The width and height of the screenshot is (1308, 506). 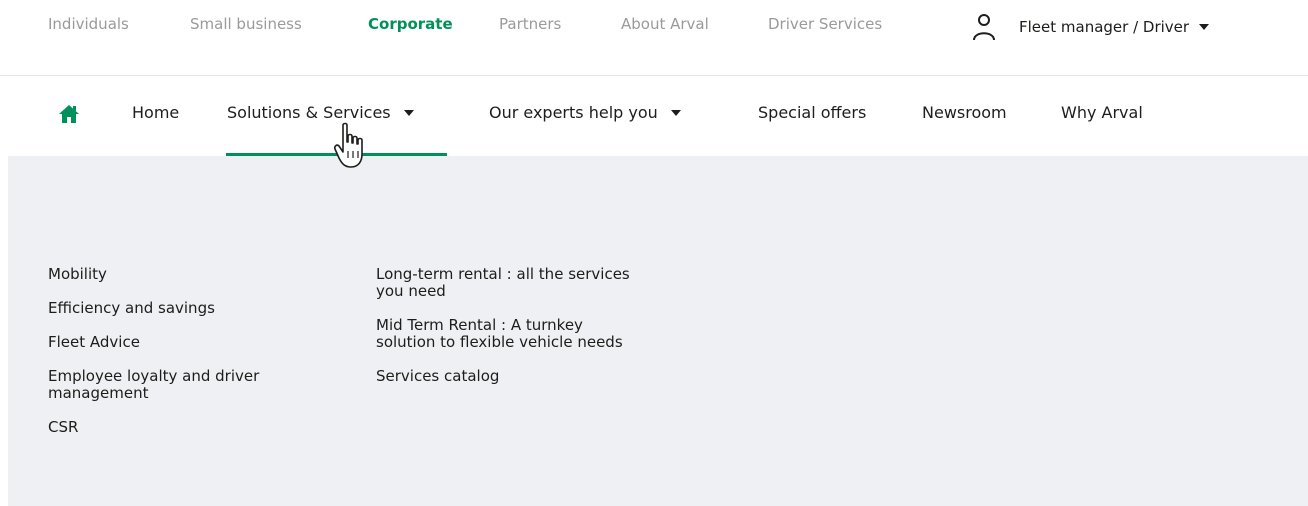 I want to click on nav-item-newsroom: Newsroom, so click(x=964, y=112).